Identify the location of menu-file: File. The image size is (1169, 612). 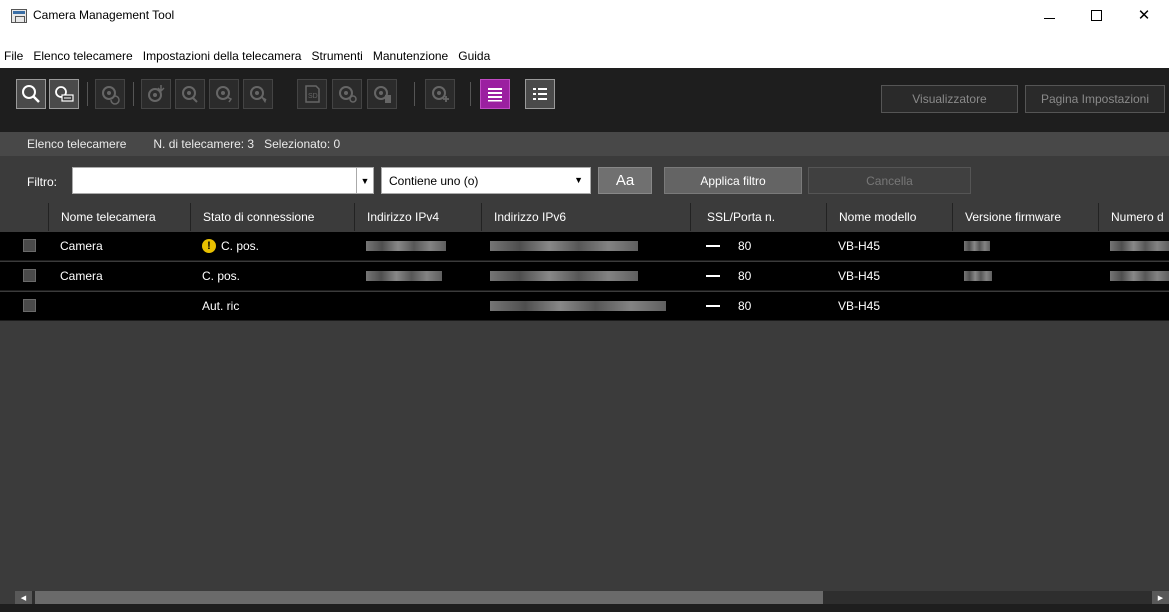
(14, 56).